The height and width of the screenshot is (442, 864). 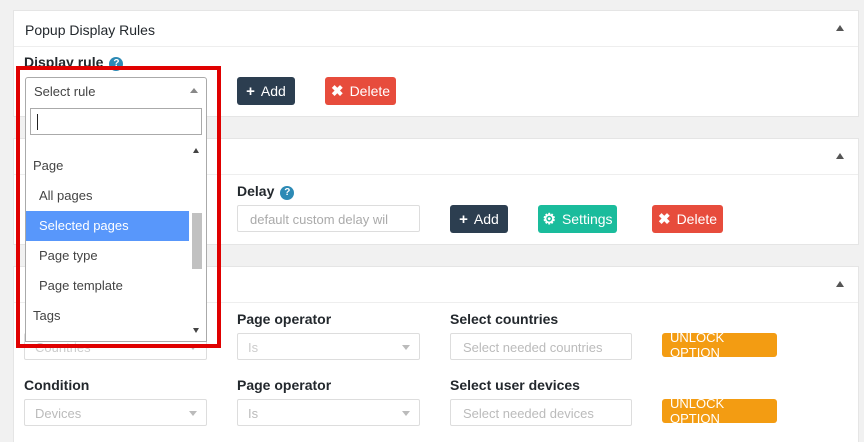 What do you see at coordinates (436, 29) in the screenshot?
I see `panel-header: Popup Display Rules` at bounding box center [436, 29].